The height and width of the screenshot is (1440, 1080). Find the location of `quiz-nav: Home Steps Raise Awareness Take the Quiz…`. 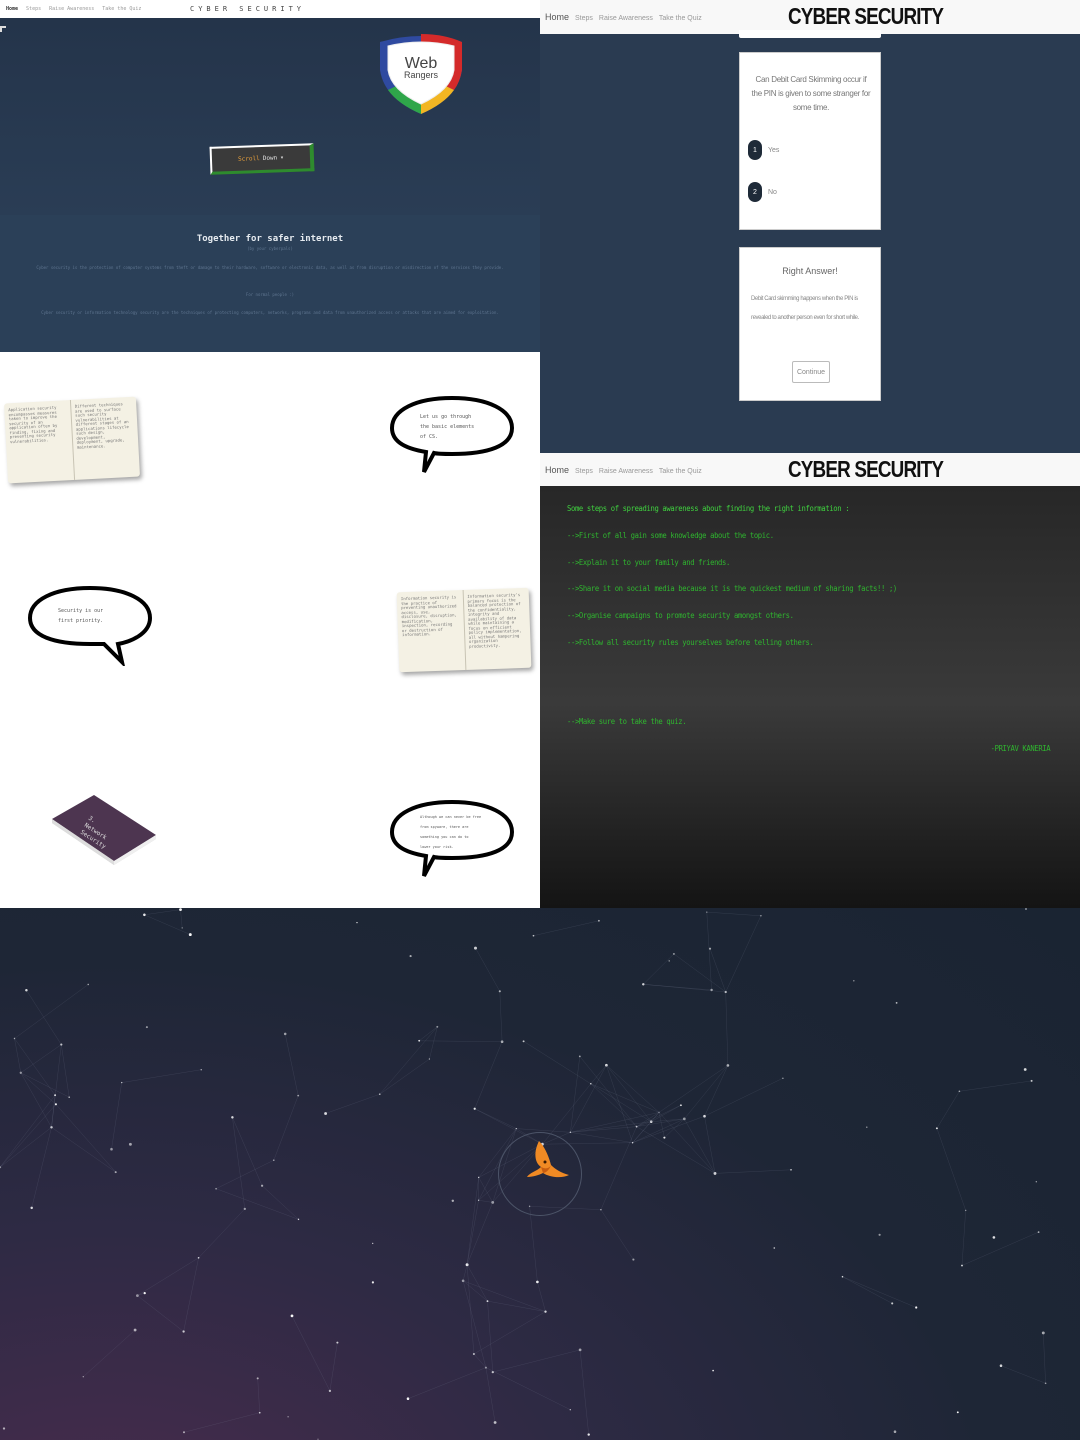

quiz-nav: Home Steps Raise Awareness Take the Quiz… is located at coordinates (810, 17).